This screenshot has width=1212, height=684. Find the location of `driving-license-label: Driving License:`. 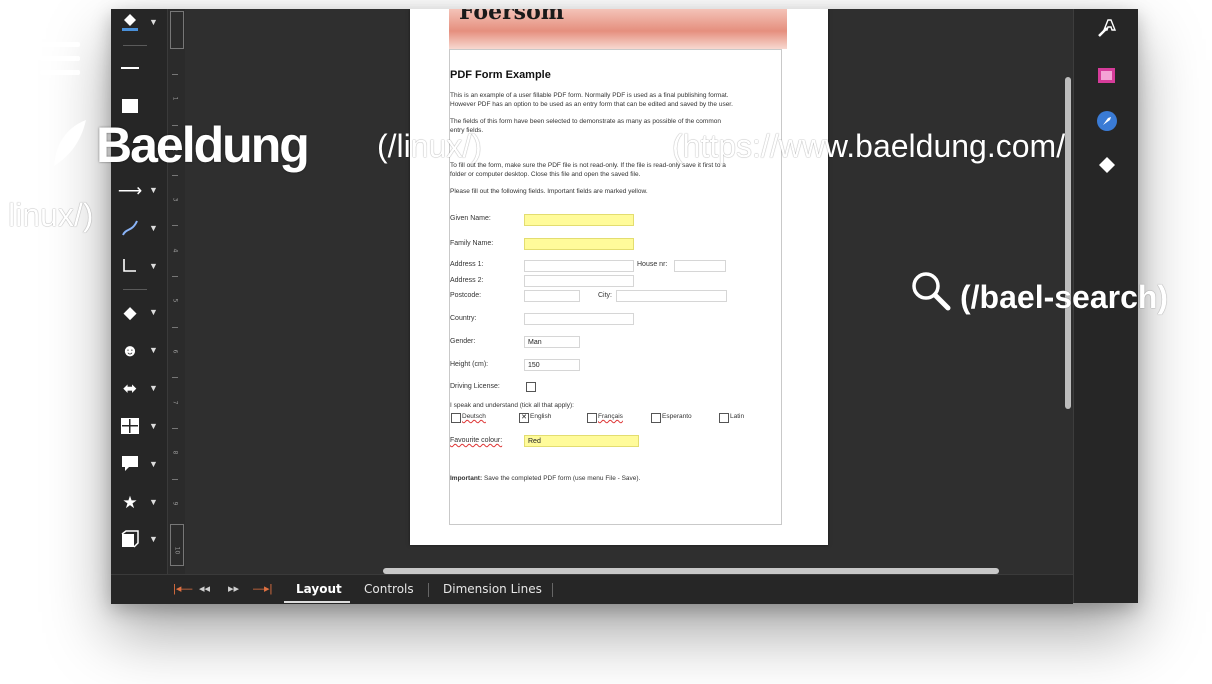

driving-license-label: Driving License: is located at coordinates (475, 386).